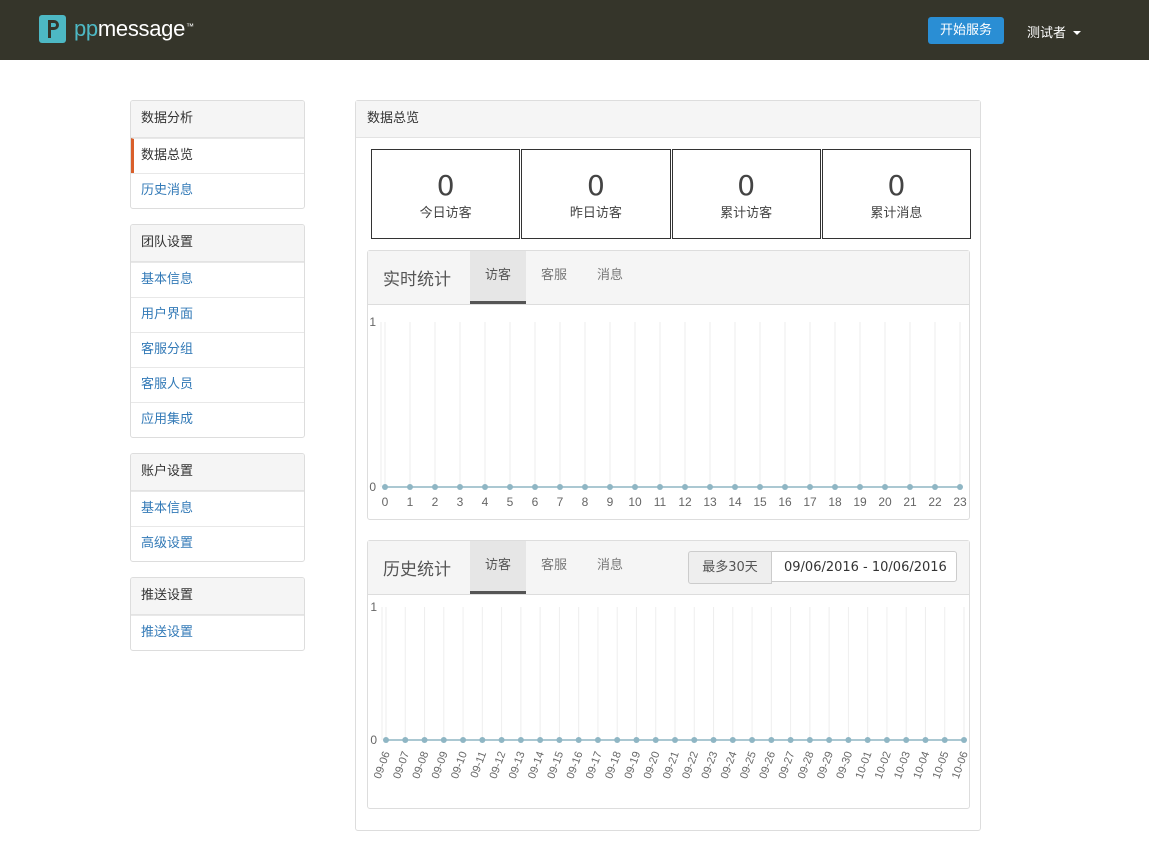 The height and width of the screenshot is (861, 1149). What do you see at coordinates (217, 349) in the screenshot?
I see `sidebar-item-service-groups: 客服分组` at bounding box center [217, 349].